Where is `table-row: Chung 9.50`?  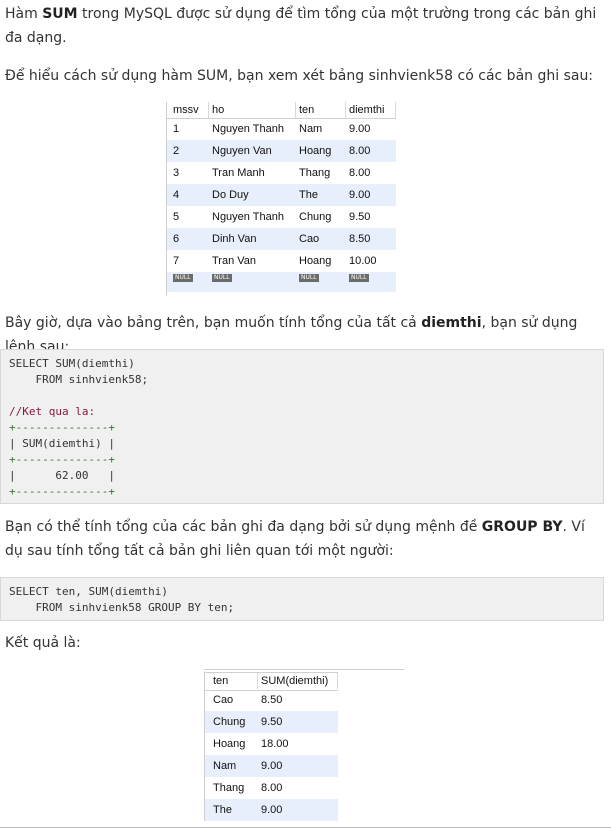 table-row: Chung 9.50 is located at coordinates (271, 722).